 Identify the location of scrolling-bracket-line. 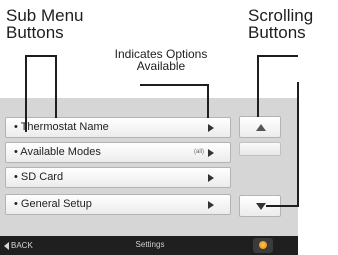
(277, 68).